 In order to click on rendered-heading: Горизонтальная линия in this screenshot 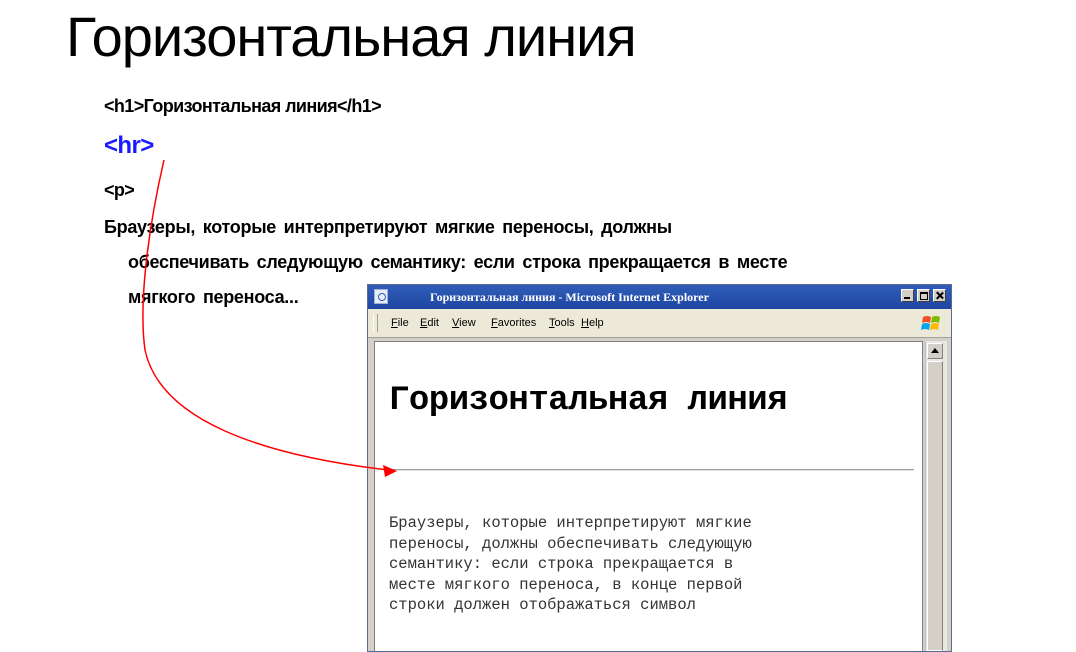, I will do `click(588, 401)`.